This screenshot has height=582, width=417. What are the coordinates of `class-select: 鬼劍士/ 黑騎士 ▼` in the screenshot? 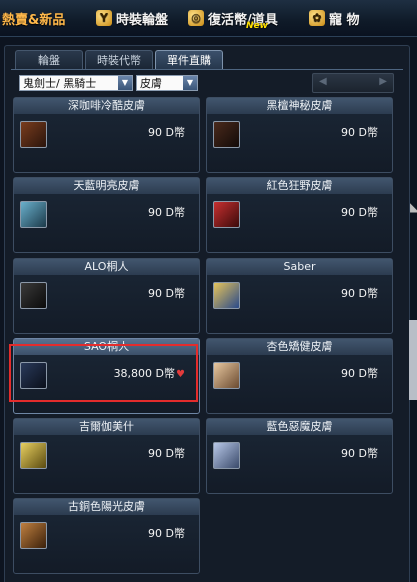 It's located at (76, 83).